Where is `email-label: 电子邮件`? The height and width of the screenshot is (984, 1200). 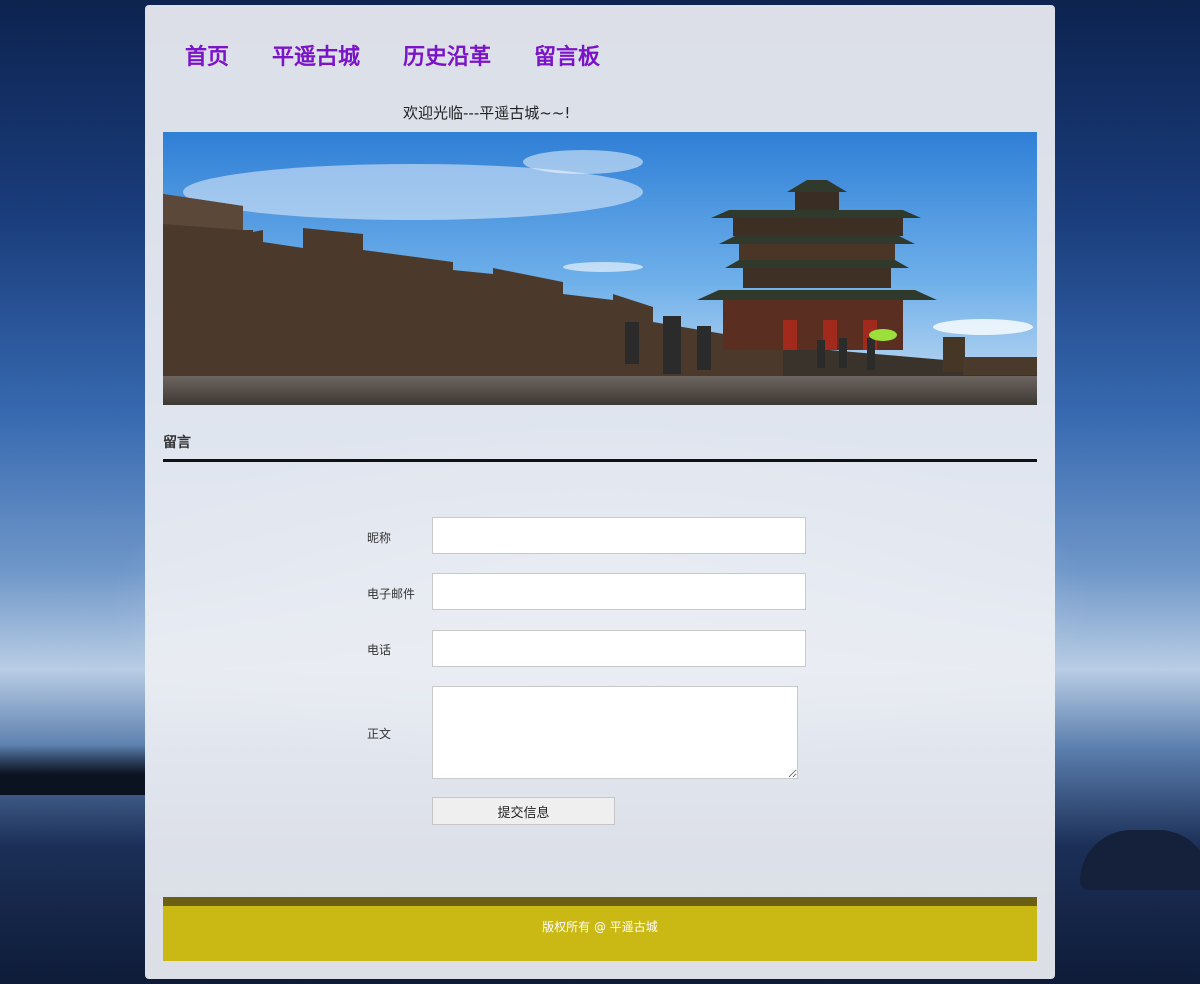
email-label: 电子邮件 is located at coordinates (391, 594).